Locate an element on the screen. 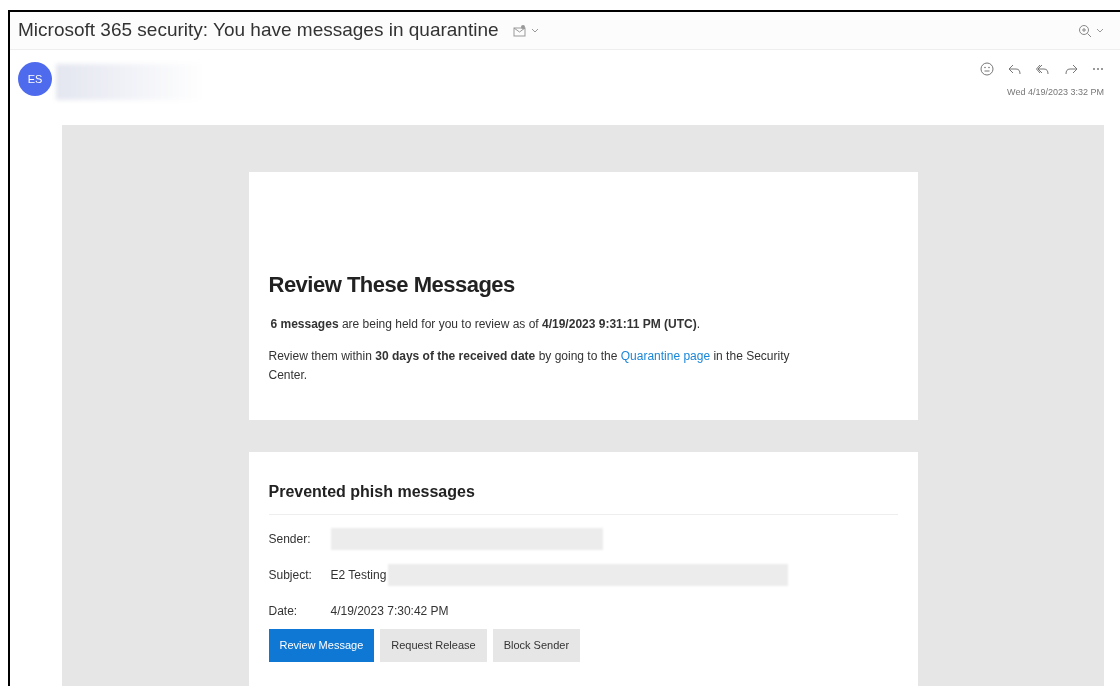 The width and height of the screenshot is (1120, 686). action-button: Block Sender is located at coordinates (536, 645).